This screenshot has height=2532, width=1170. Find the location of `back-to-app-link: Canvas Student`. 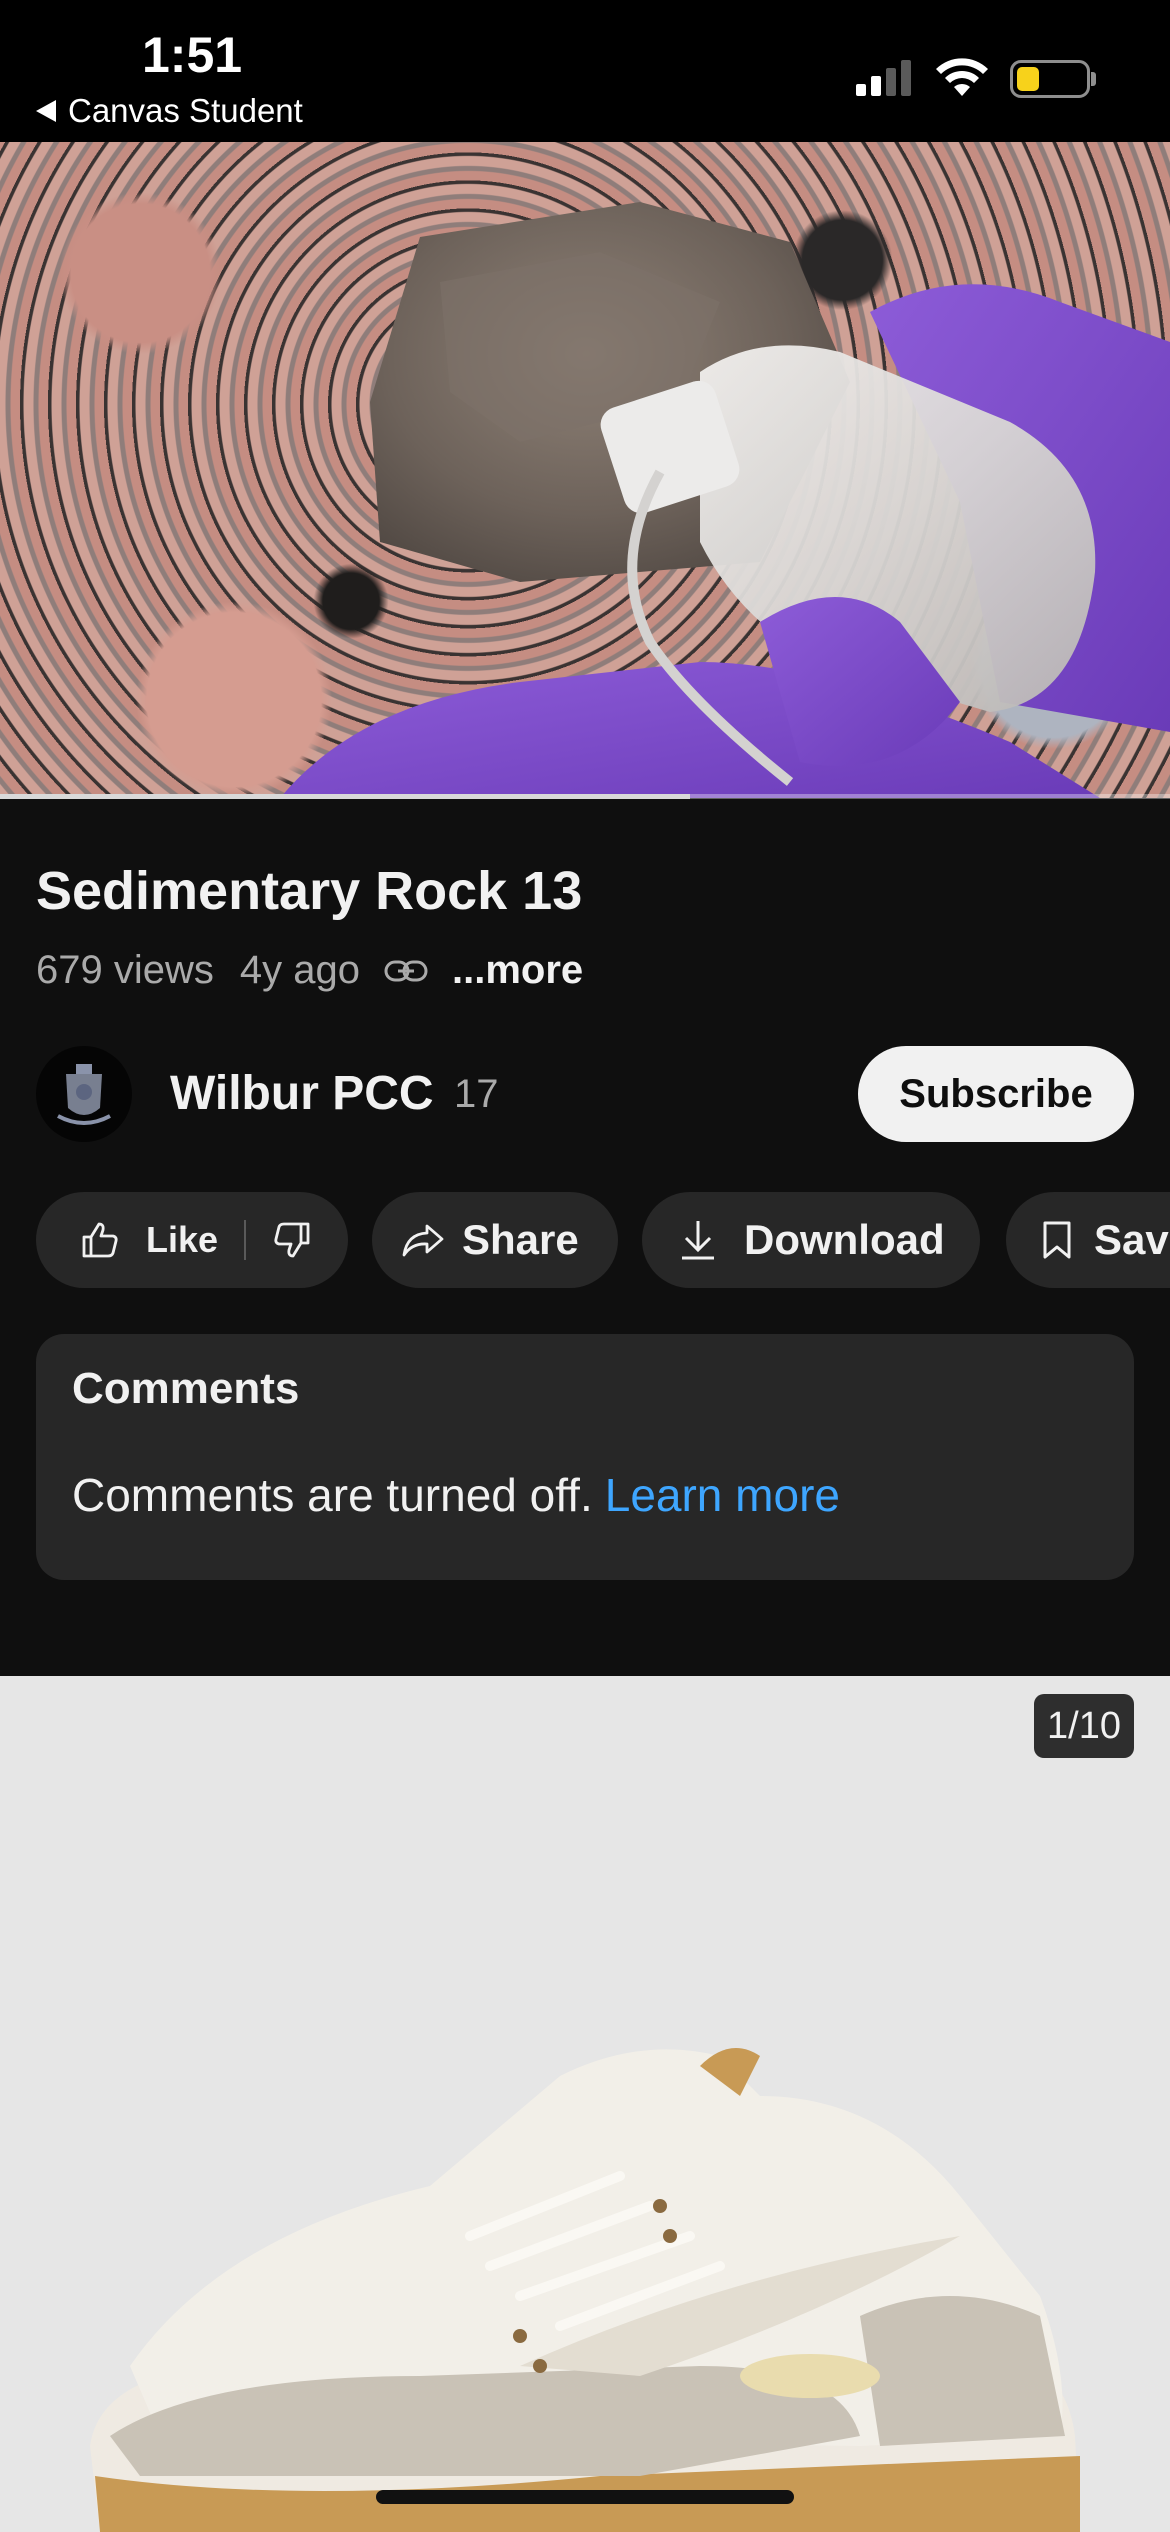

back-to-app-link: Canvas Student is located at coordinates (169, 111).